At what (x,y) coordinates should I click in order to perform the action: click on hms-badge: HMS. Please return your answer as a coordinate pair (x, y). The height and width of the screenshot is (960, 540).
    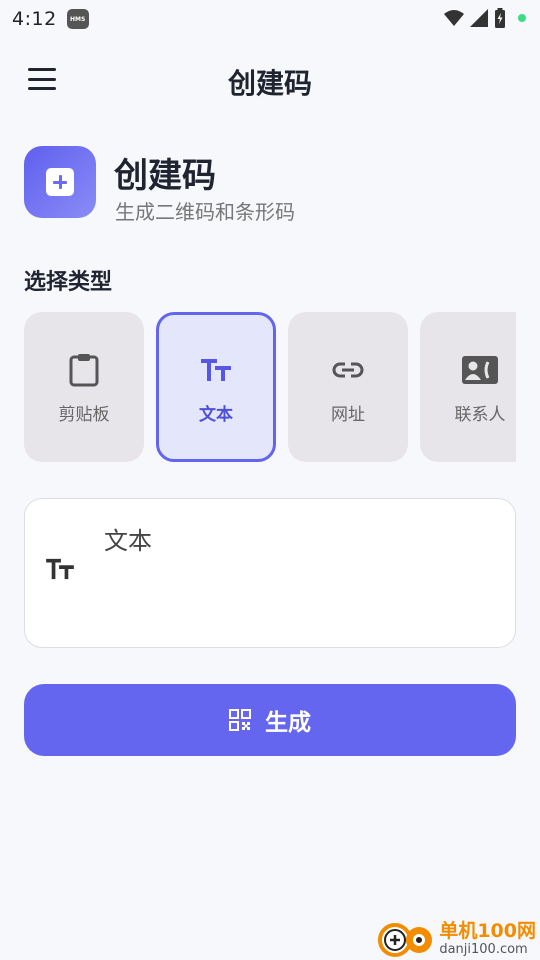
    Looking at the image, I should click on (77, 19).